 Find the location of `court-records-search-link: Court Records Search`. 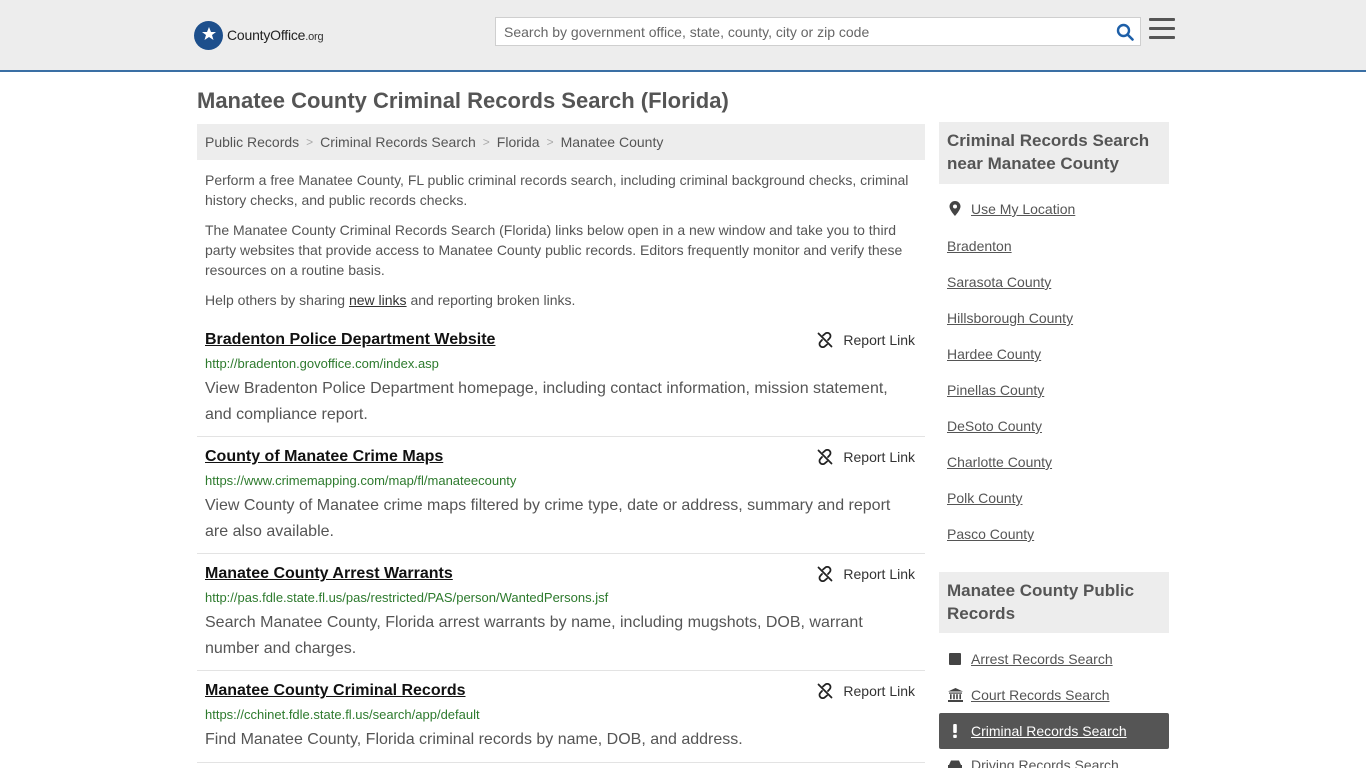

court-records-search-link: Court Records Search is located at coordinates (1028, 695).